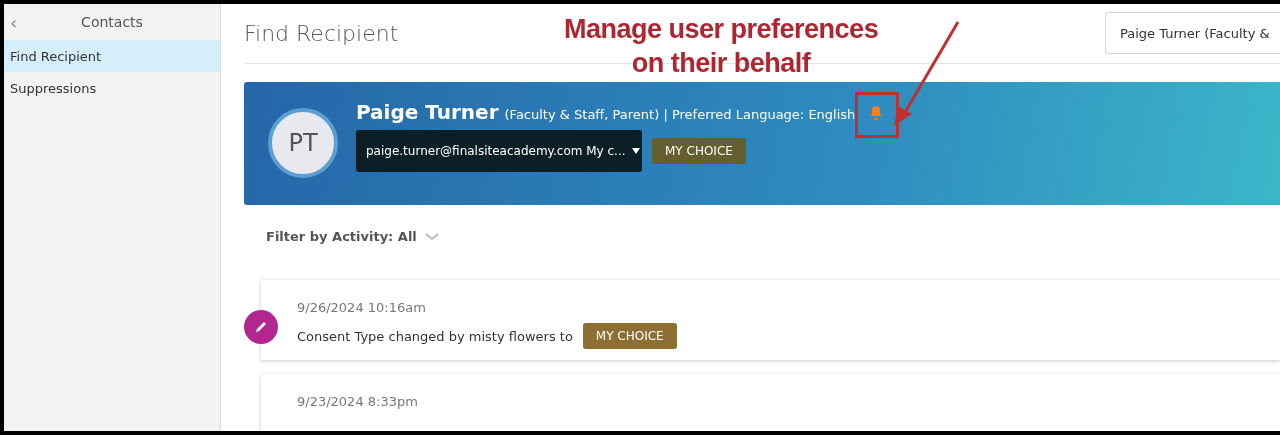 The width and height of the screenshot is (1280, 435). What do you see at coordinates (341, 237) in the screenshot?
I see `activity-filter: Filter by Activity: All` at bounding box center [341, 237].